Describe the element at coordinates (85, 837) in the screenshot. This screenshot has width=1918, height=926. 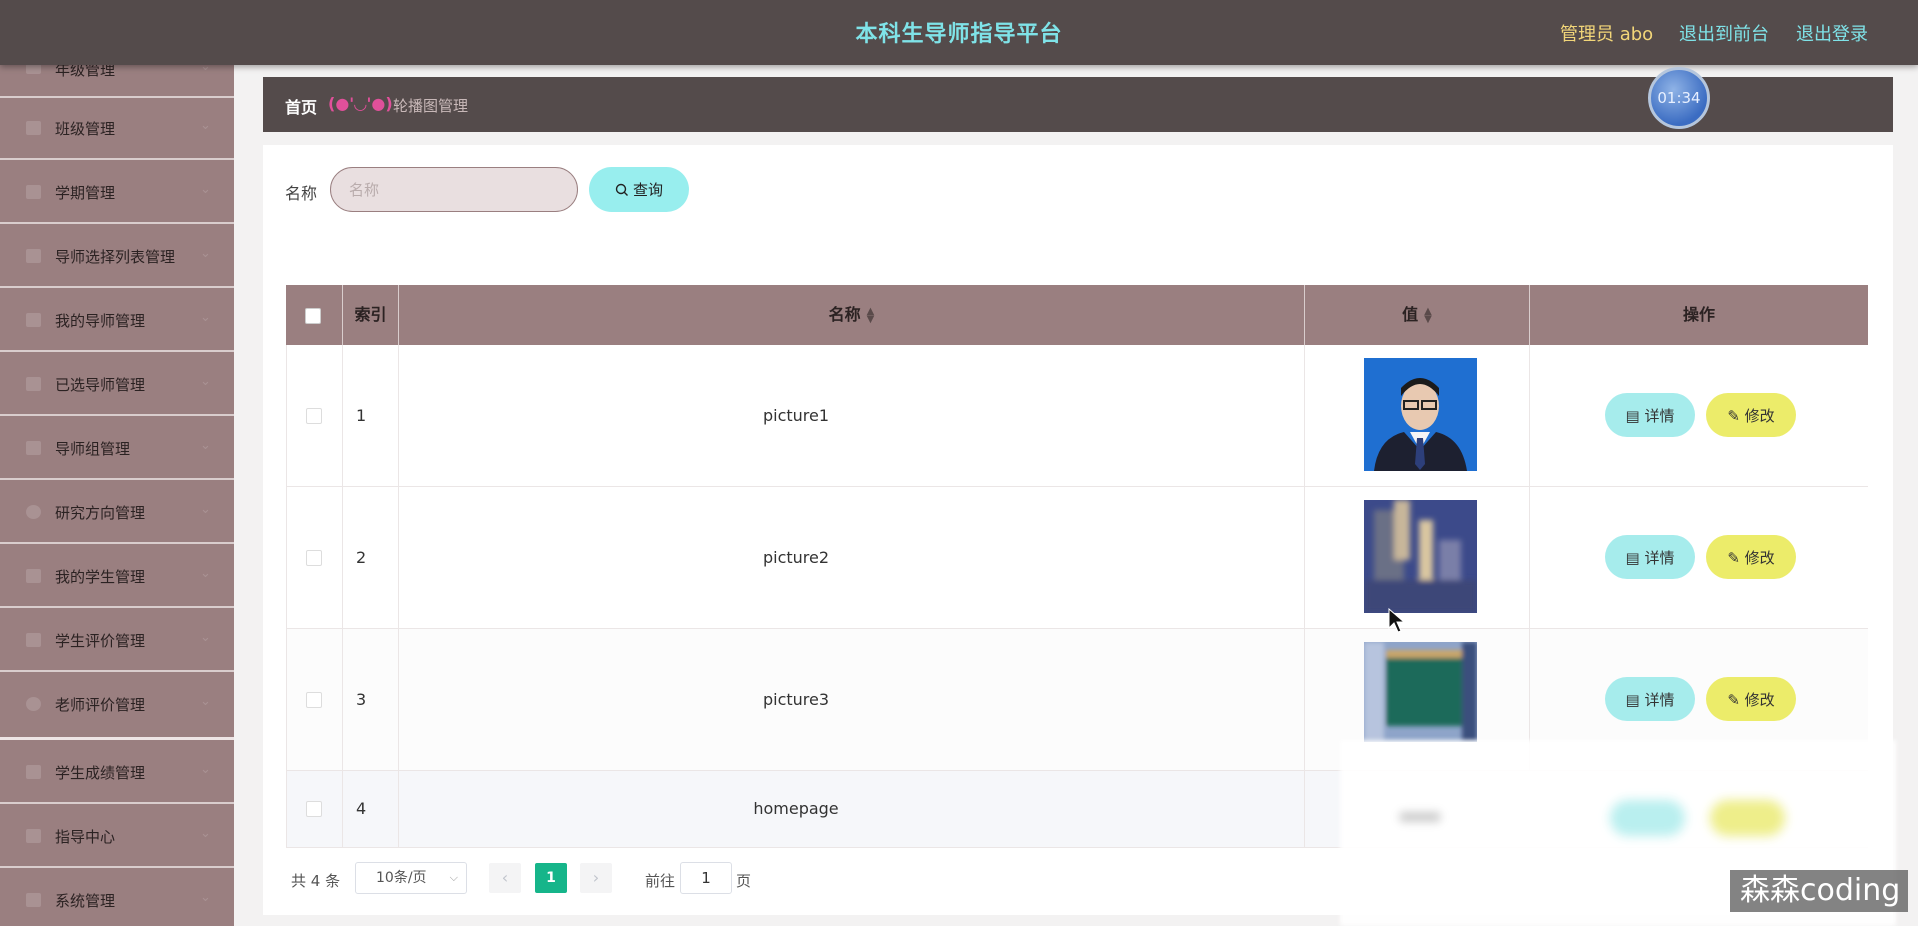
I see `sidebar-item-label: 指导中心` at that location.